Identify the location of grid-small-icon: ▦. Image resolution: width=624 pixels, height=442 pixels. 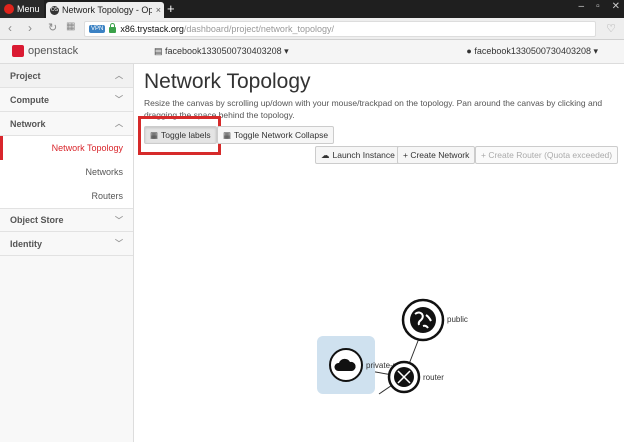
(154, 134).